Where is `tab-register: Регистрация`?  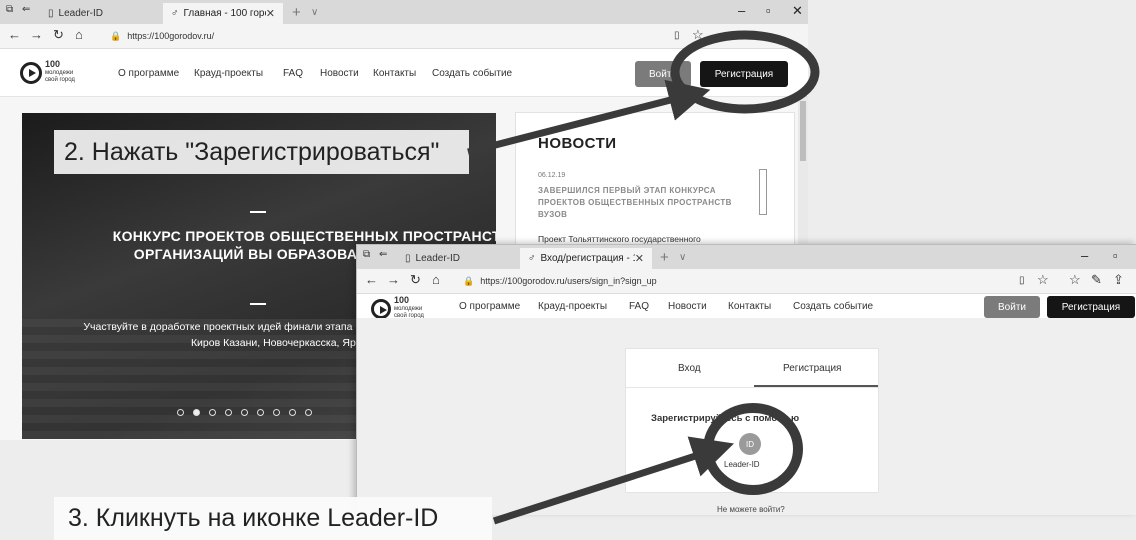 tab-register: Регистрация is located at coordinates (812, 368).